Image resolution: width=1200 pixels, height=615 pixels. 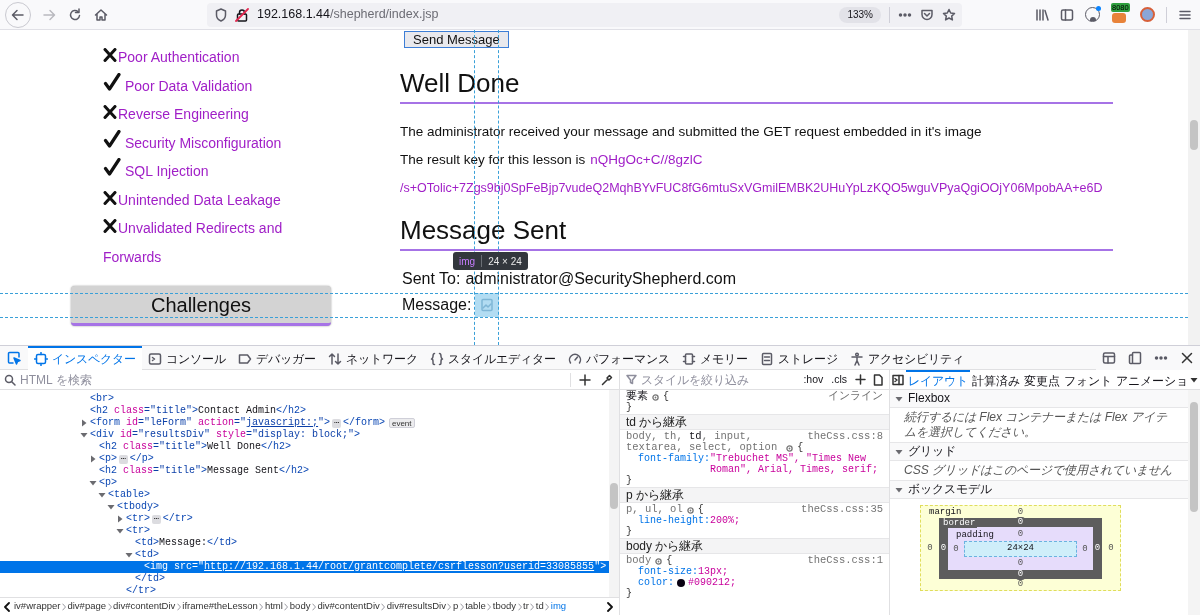 I want to click on breadcrumb: div#contentDiv, so click(x=348, y=606).